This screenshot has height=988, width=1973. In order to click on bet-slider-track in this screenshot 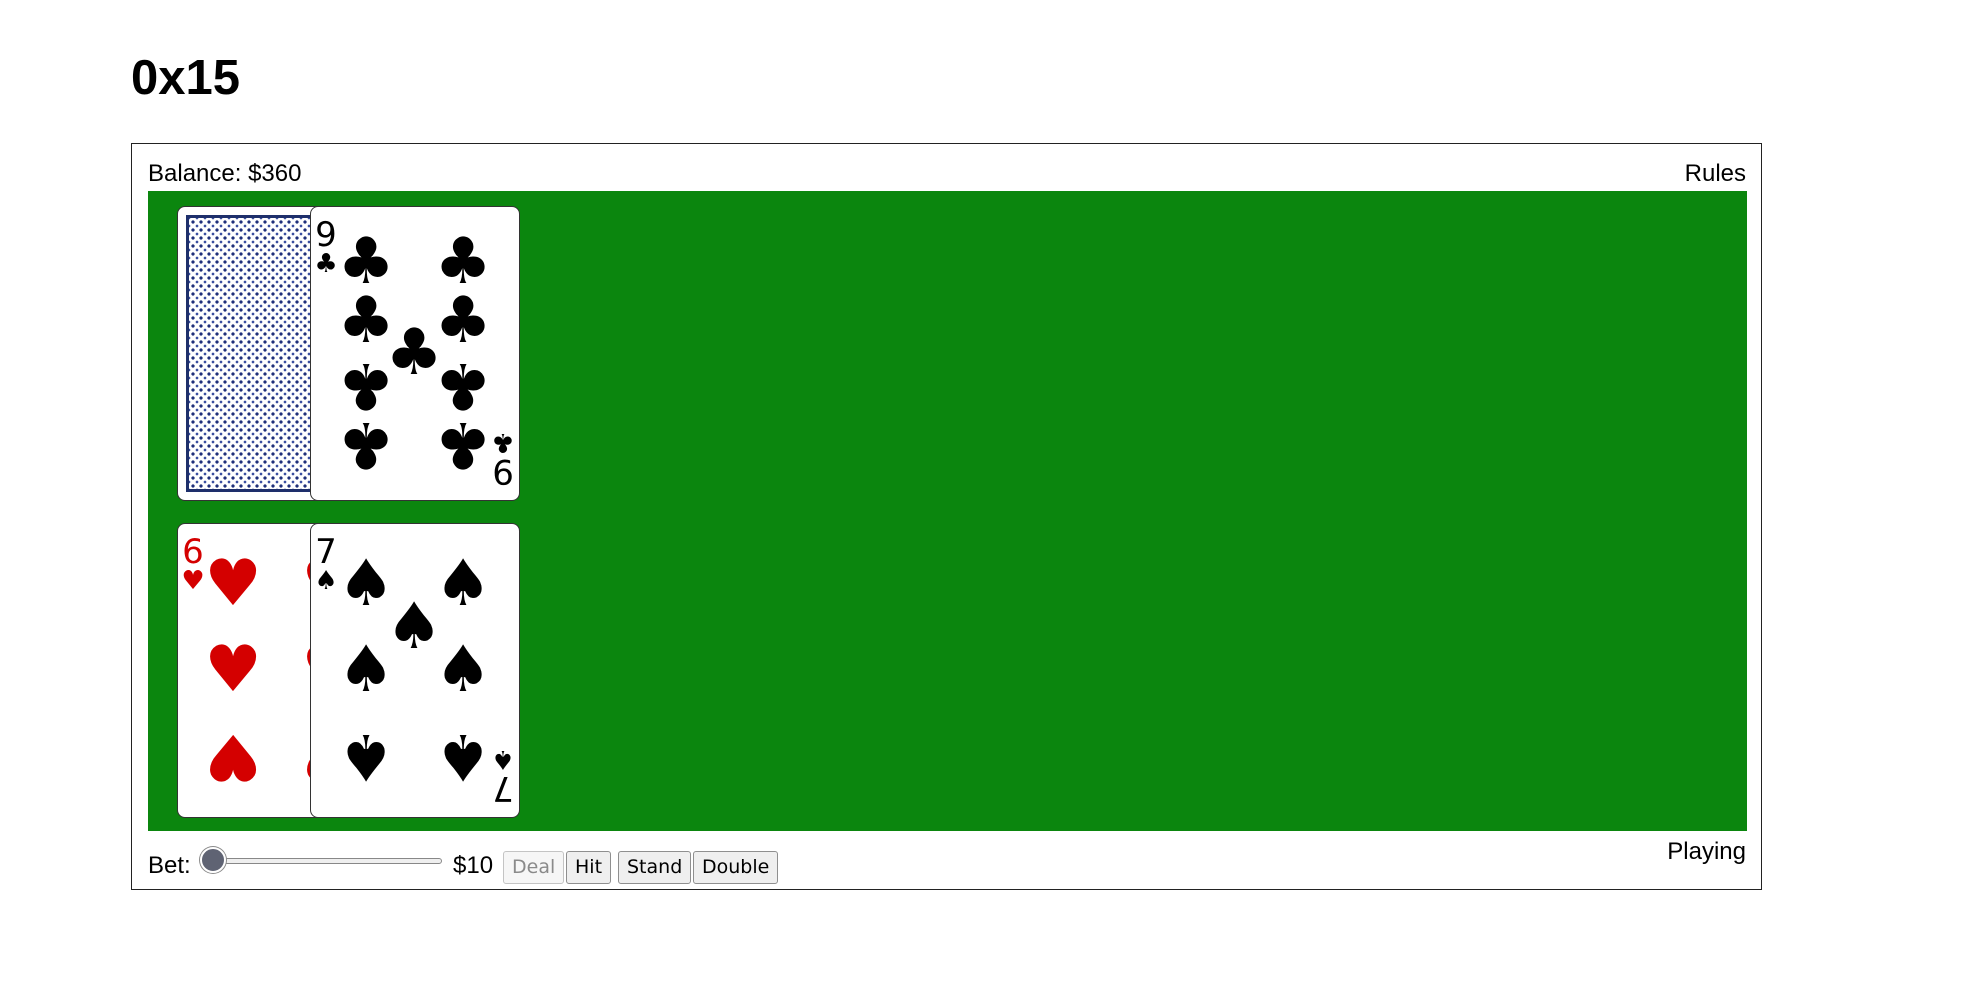, I will do `click(328, 861)`.